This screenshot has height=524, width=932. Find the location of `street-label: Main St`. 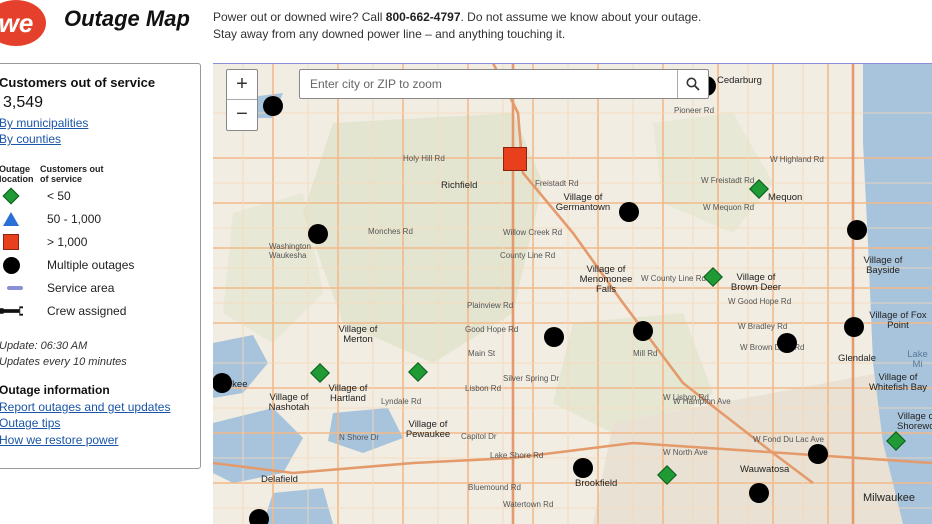

street-label: Main St is located at coordinates (482, 353).